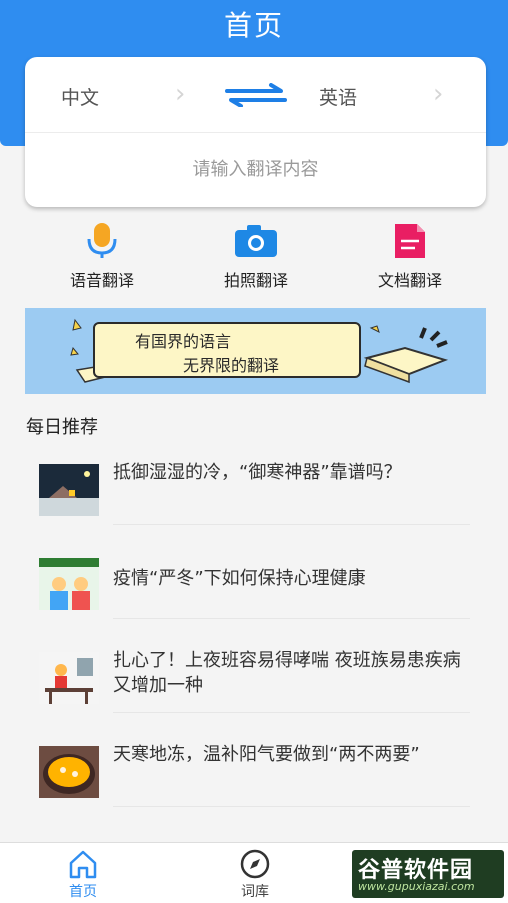 The image size is (508, 903). I want to click on tab-dictionary: 词库, so click(255, 875).